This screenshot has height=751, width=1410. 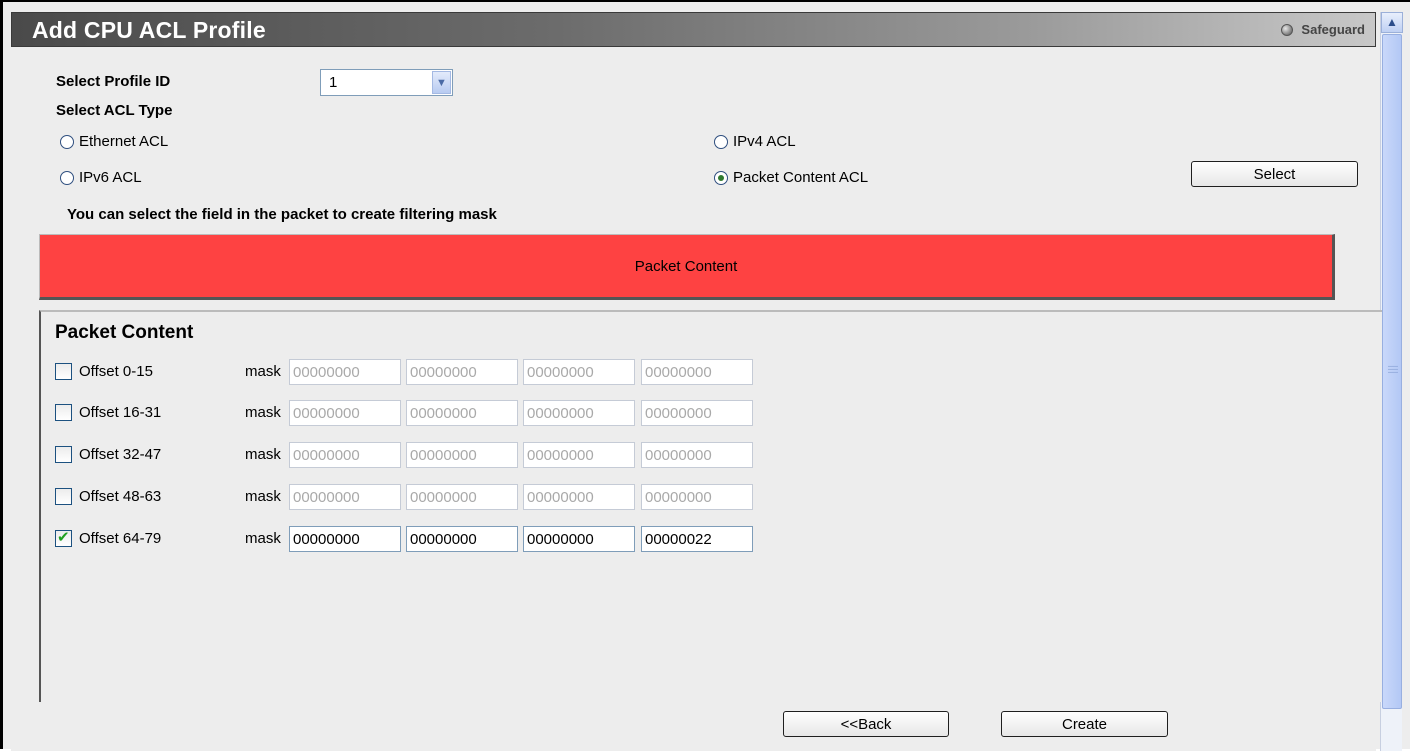 What do you see at coordinates (333, 82) in the screenshot?
I see `profile-id-value: 1` at bounding box center [333, 82].